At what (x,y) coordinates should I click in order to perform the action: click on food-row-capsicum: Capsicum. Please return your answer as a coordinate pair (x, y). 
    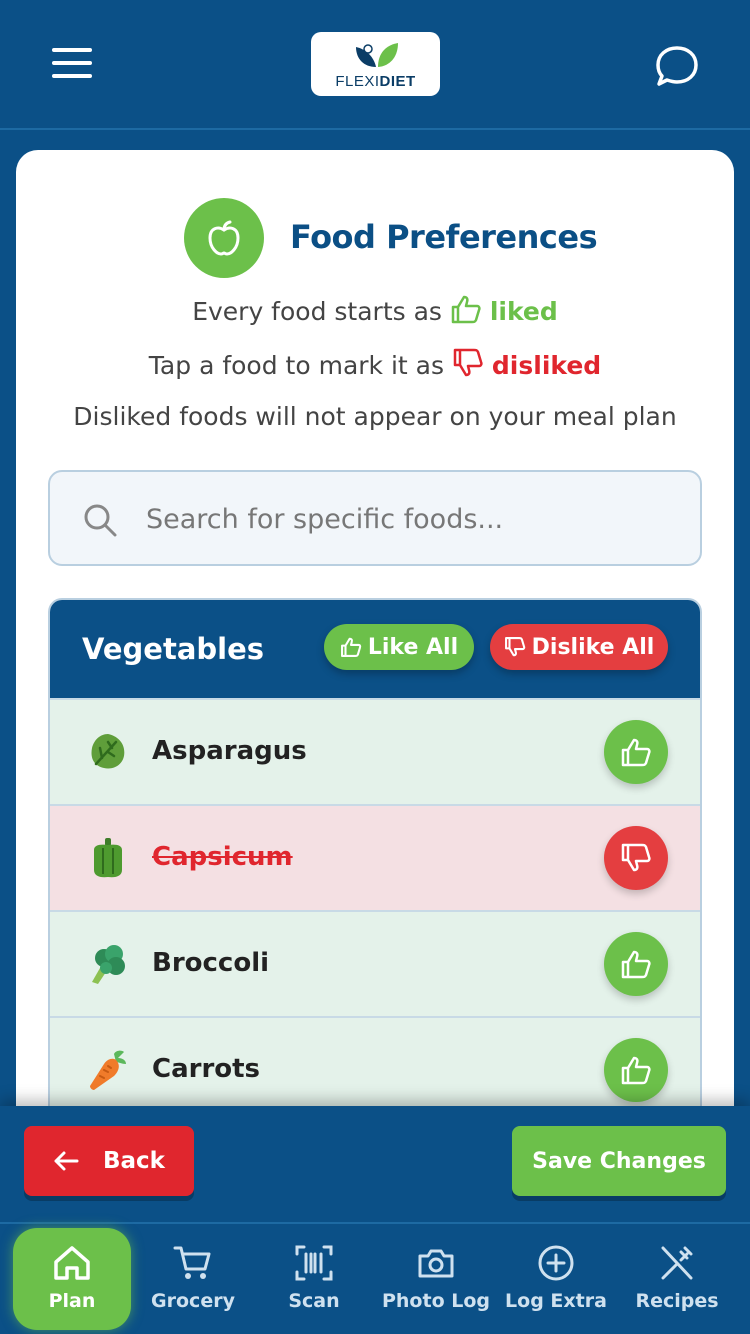
    Looking at the image, I should click on (375, 857).